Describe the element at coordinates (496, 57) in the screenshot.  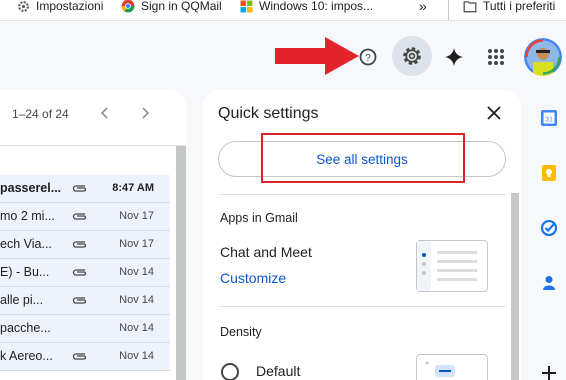
I see `apps-grid-icon` at that location.